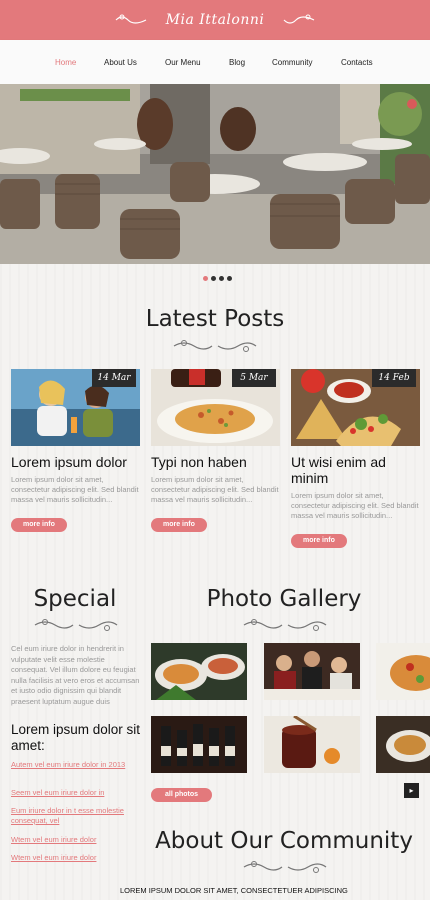 The image size is (430, 900). What do you see at coordinates (75, 407) in the screenshot?
I see `post-image: 14 Mar` at bounding box center [75, 407].